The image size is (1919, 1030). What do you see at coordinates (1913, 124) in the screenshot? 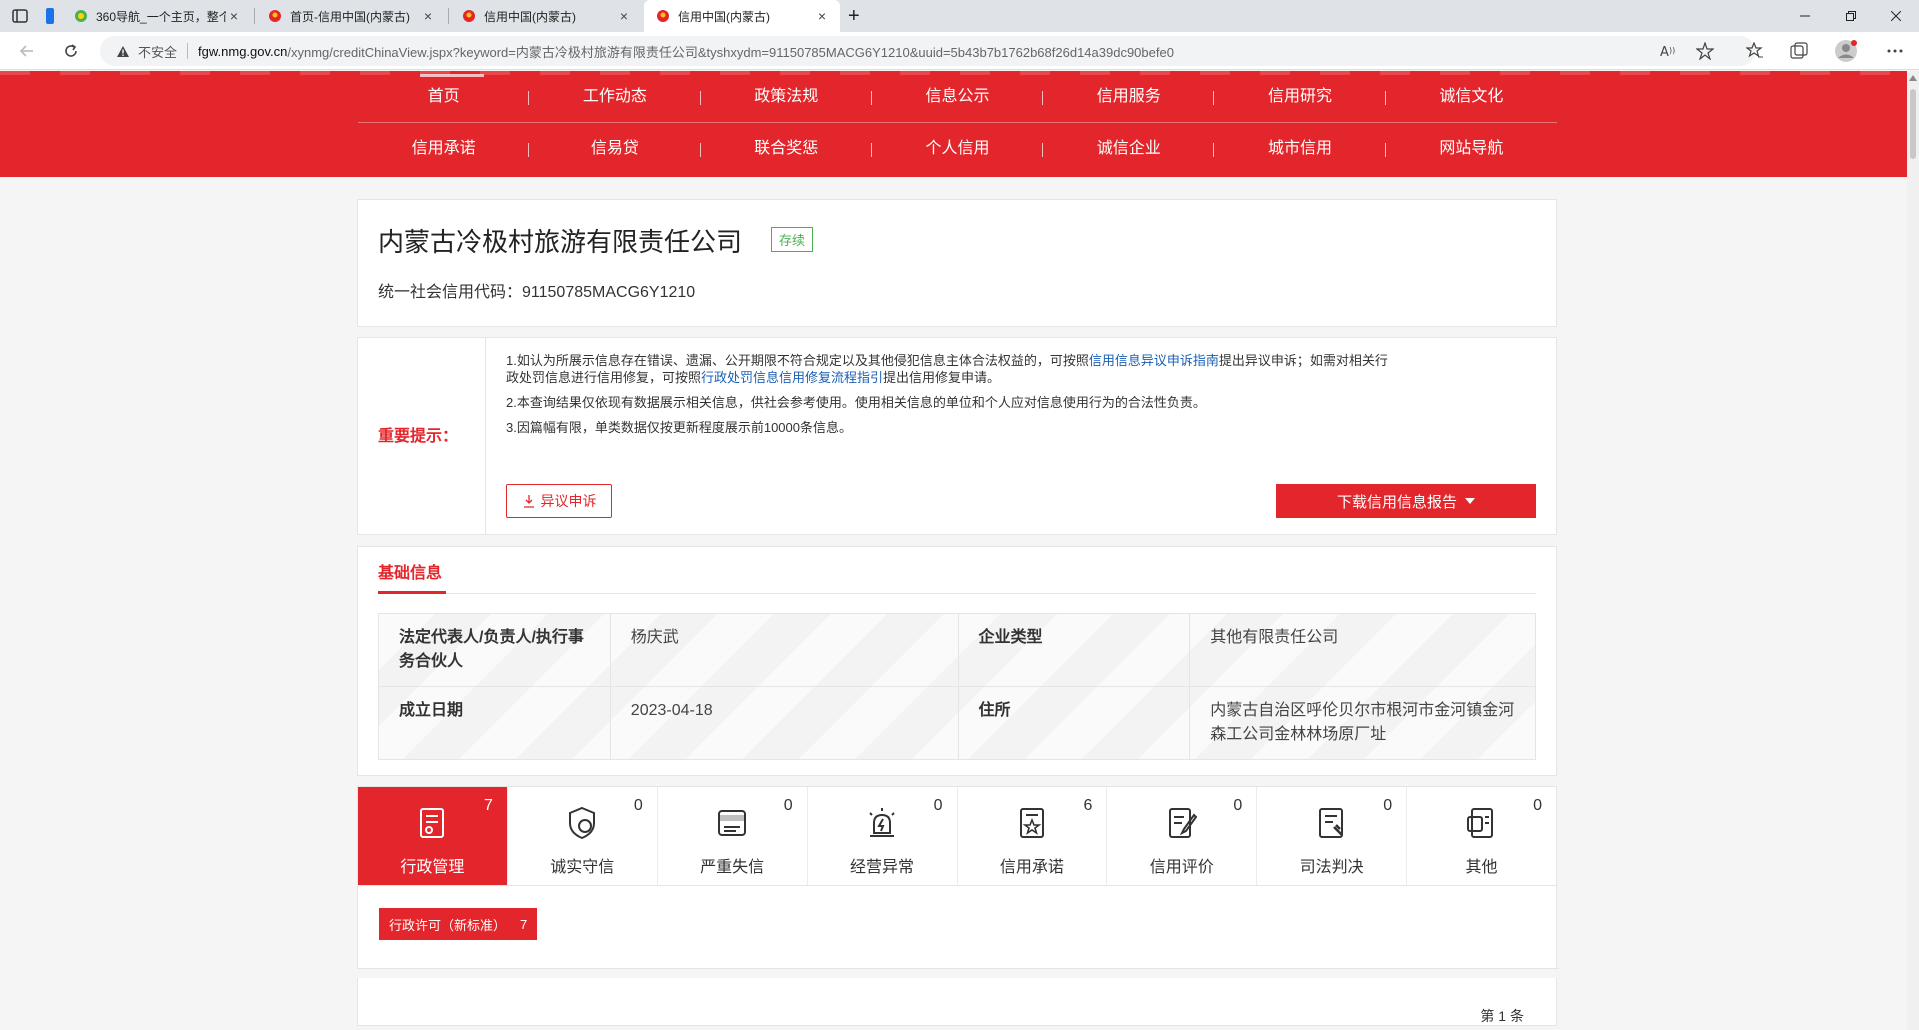
I see `scroll-thumb` at bounding box center [1913, 124].